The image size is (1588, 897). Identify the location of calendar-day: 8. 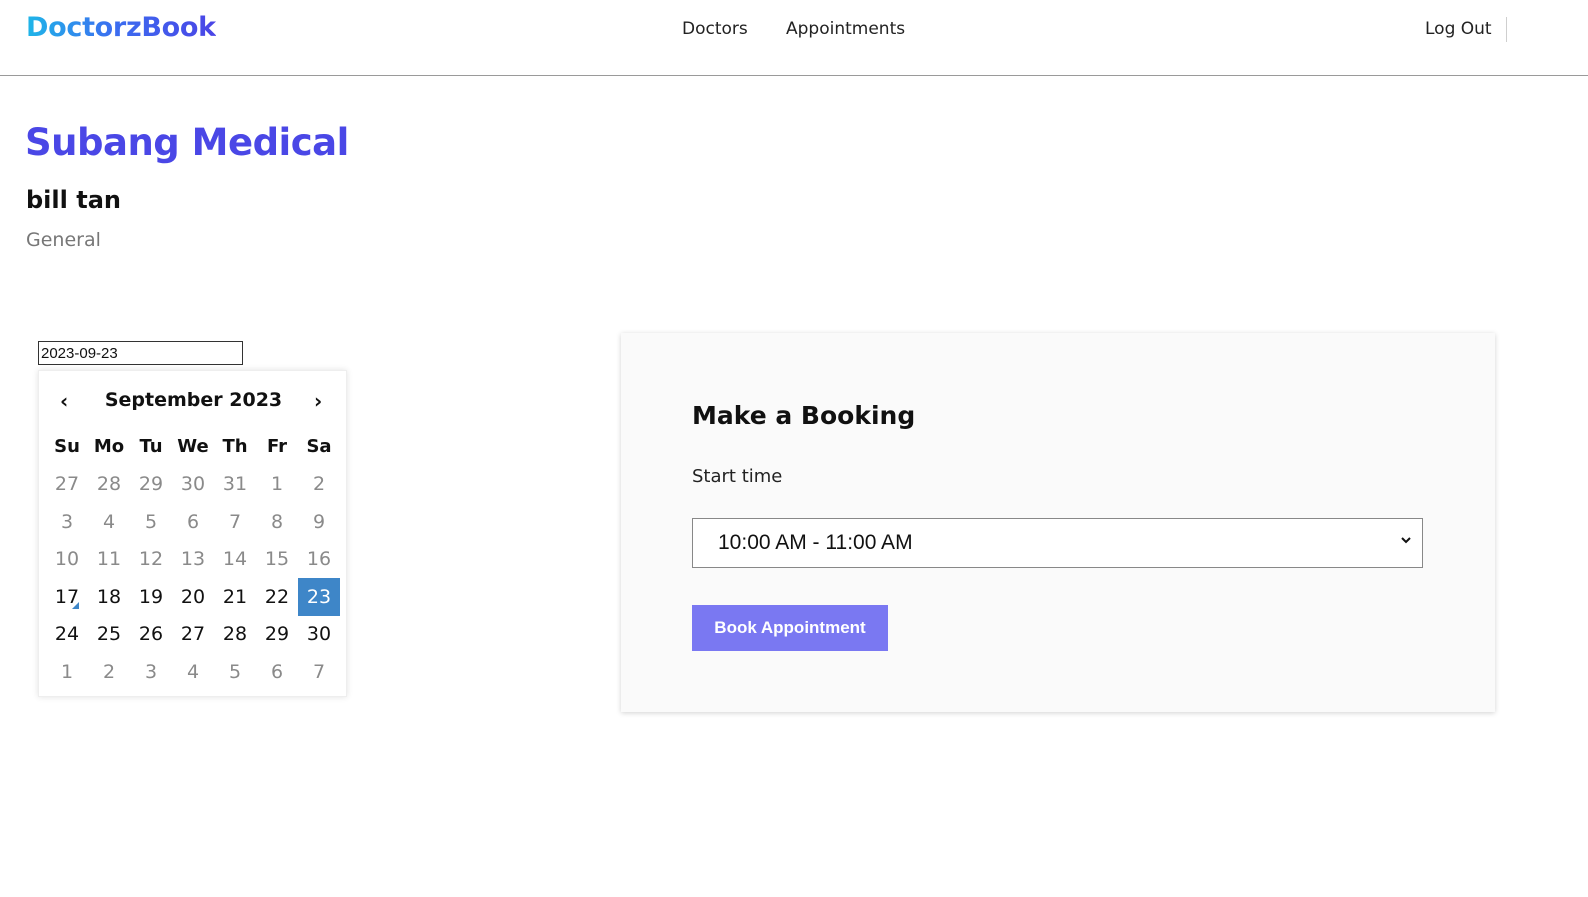
(277, 522).